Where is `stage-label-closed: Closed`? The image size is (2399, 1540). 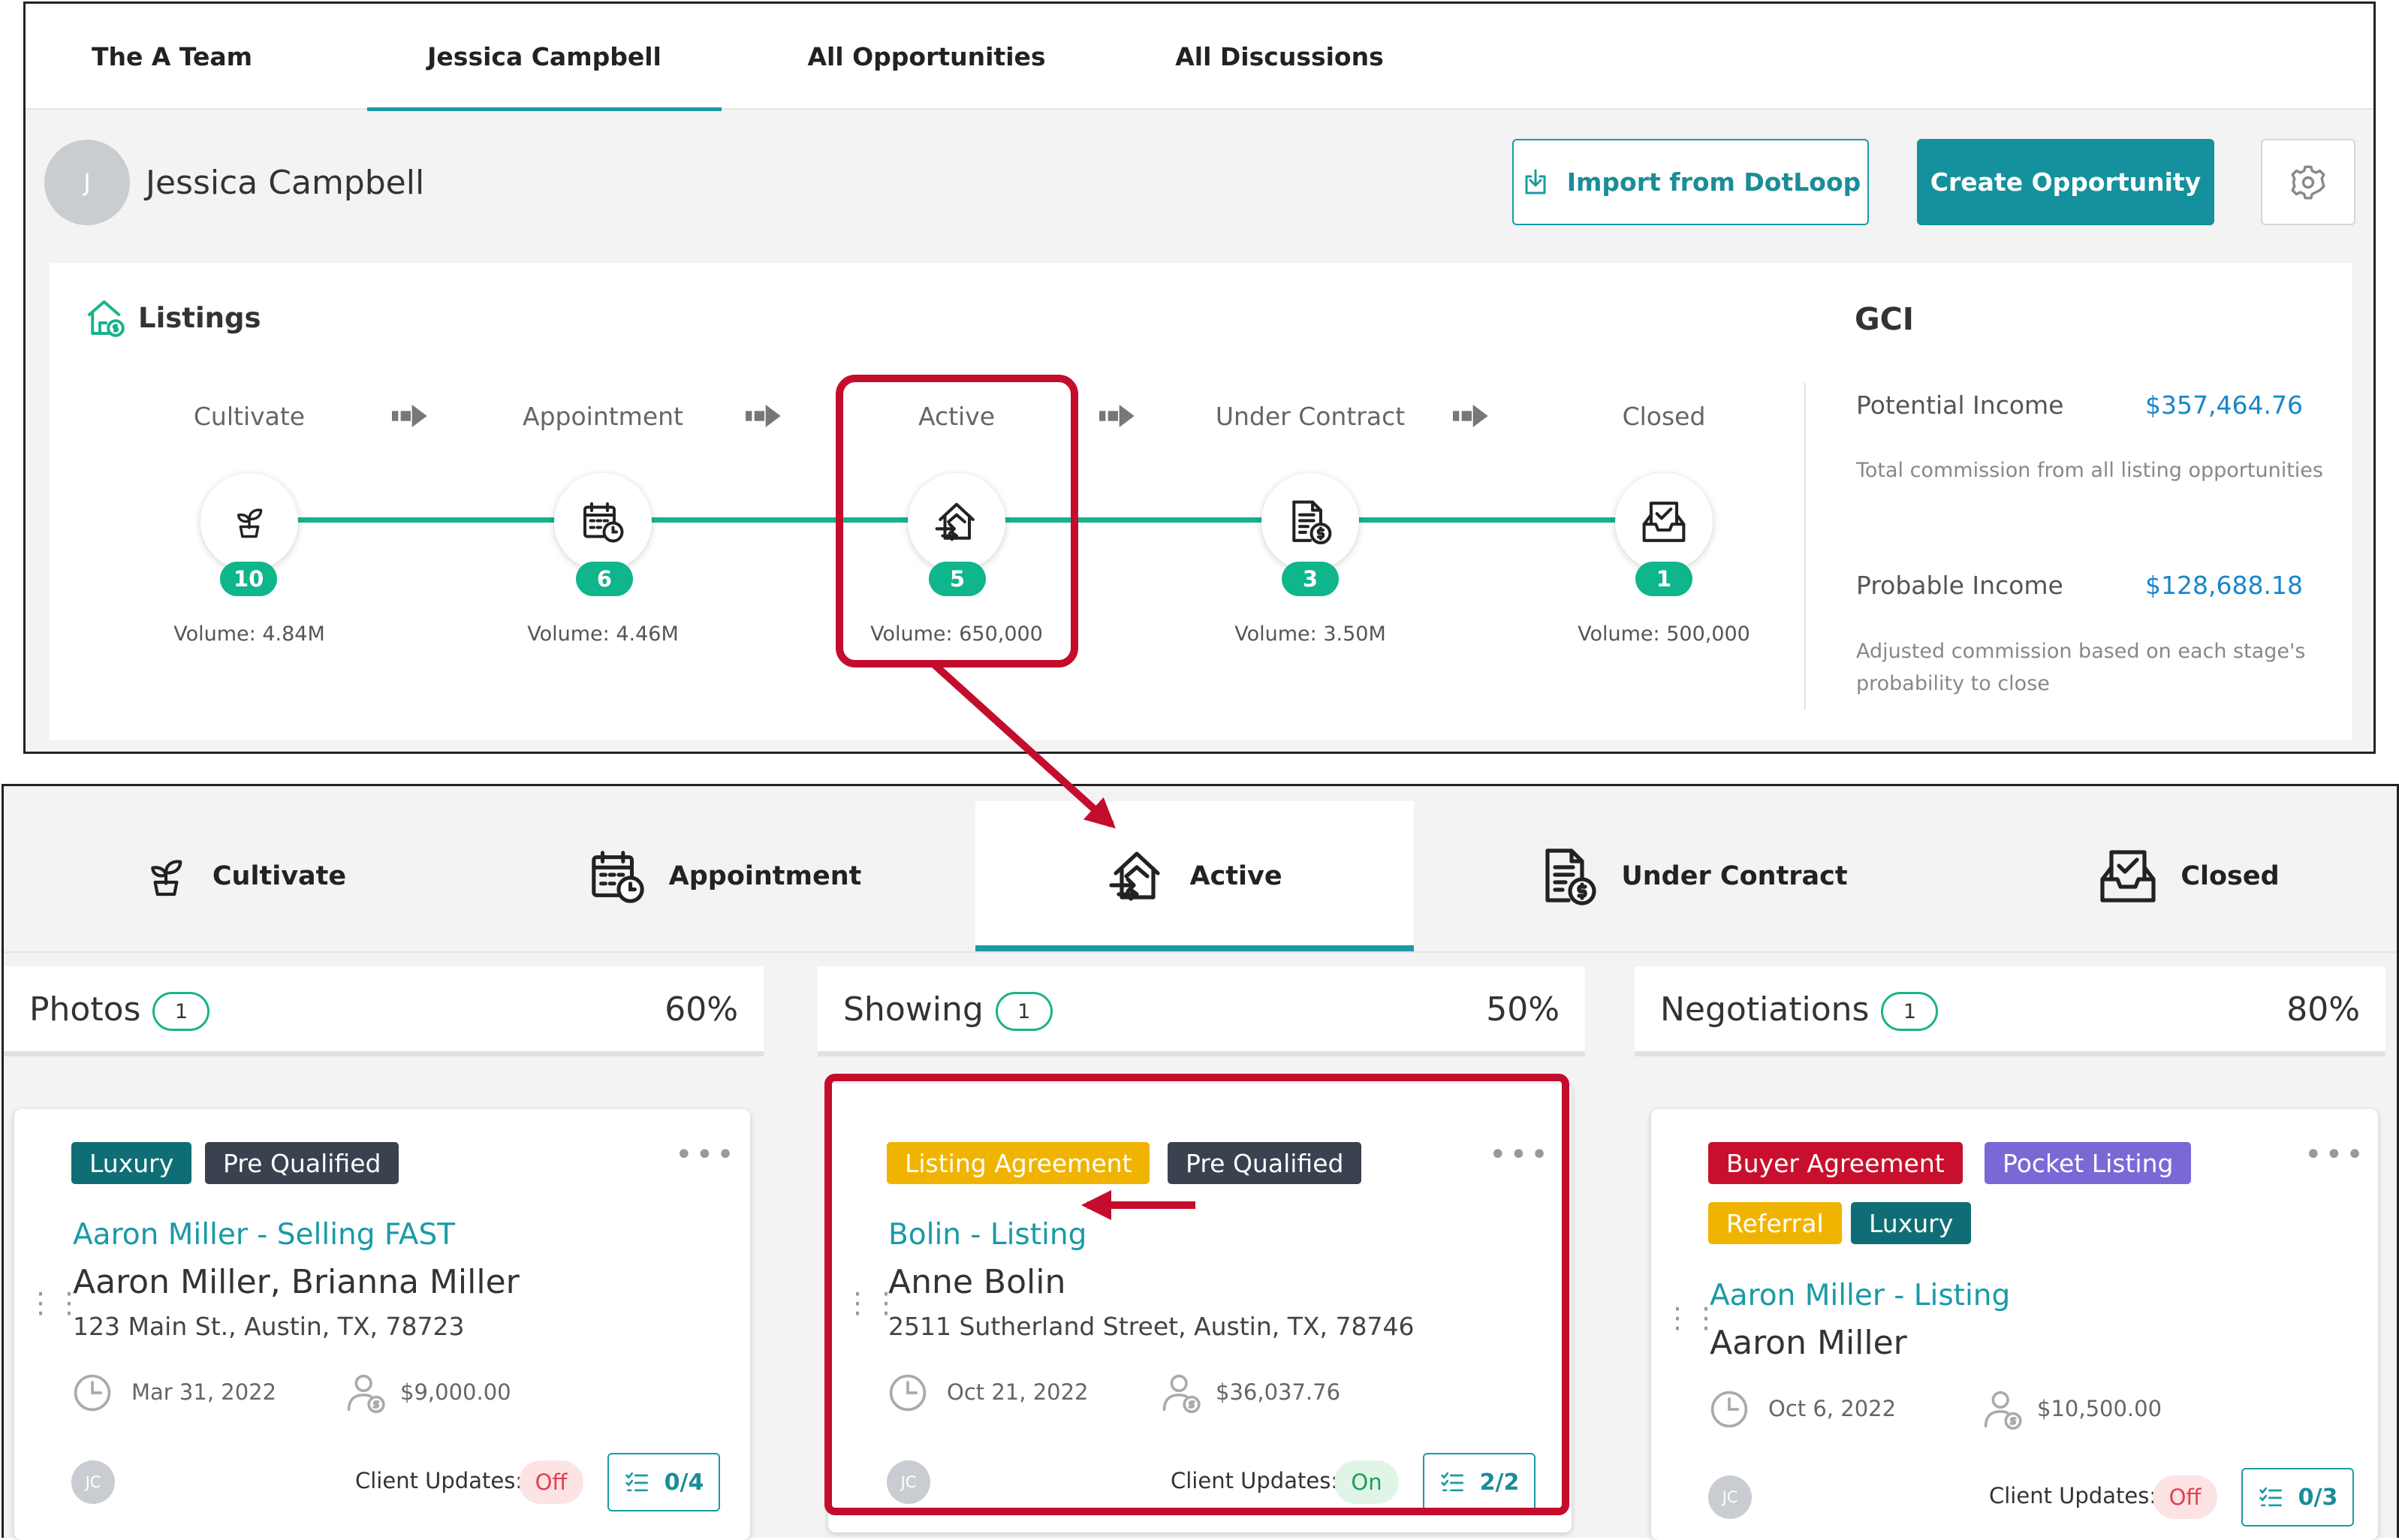 stage-label-closed: Closed is located at coordinates (1664, 416).